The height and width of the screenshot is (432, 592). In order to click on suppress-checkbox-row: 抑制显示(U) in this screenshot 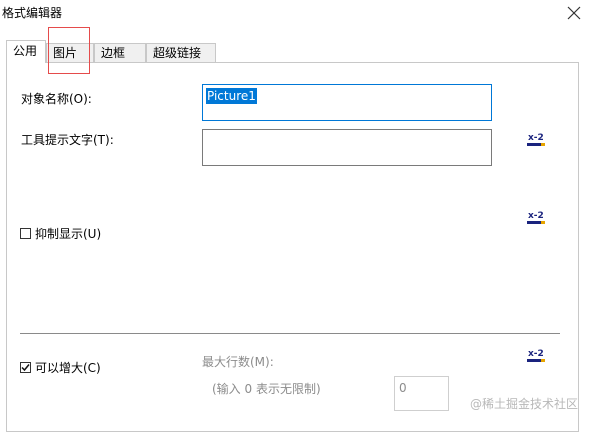, I will do `click(60, 233)`.